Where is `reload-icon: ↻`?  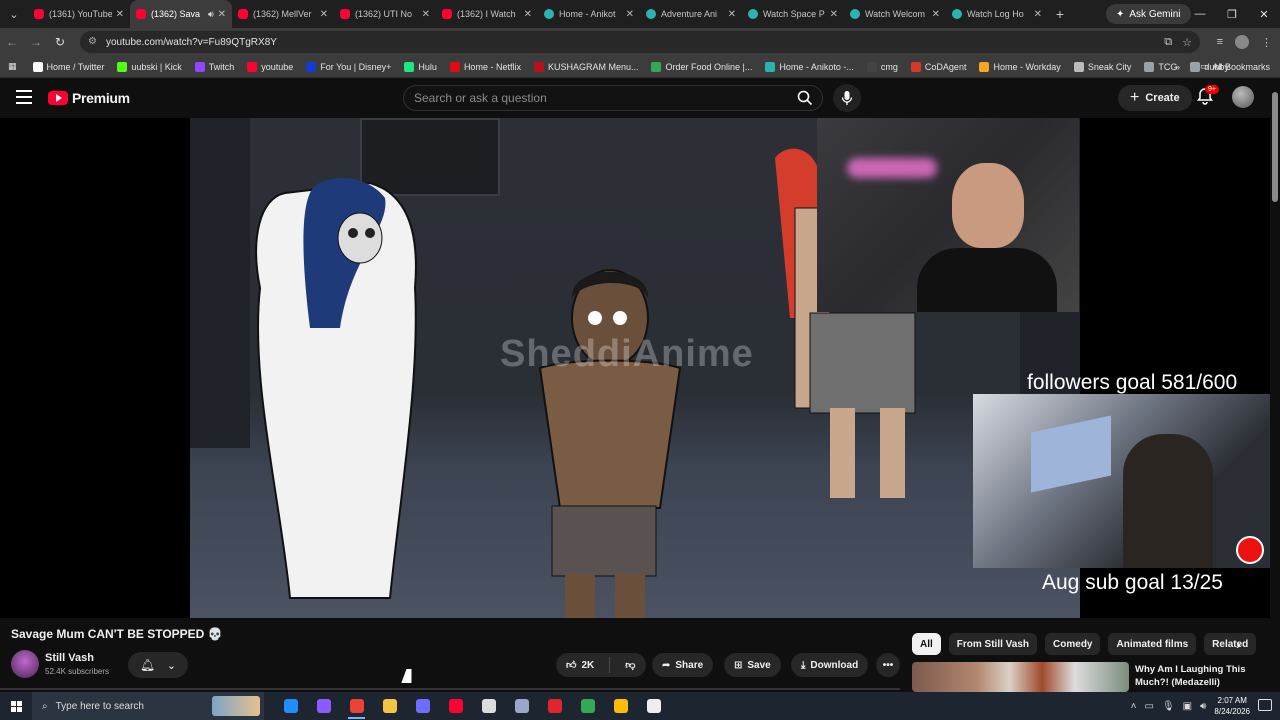 reload-icon: ↻ is located at coordinates (60, 42).